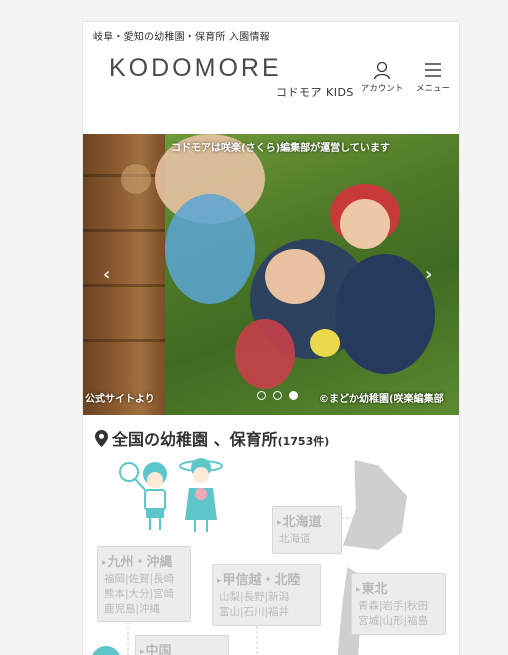 This screenshot has width=508, height=655. I want to click on region-koshinetsu-hokuriku: 甲信越・北陸 山梨|長野|新潟 富山|石川|福井, so click(266, 595).